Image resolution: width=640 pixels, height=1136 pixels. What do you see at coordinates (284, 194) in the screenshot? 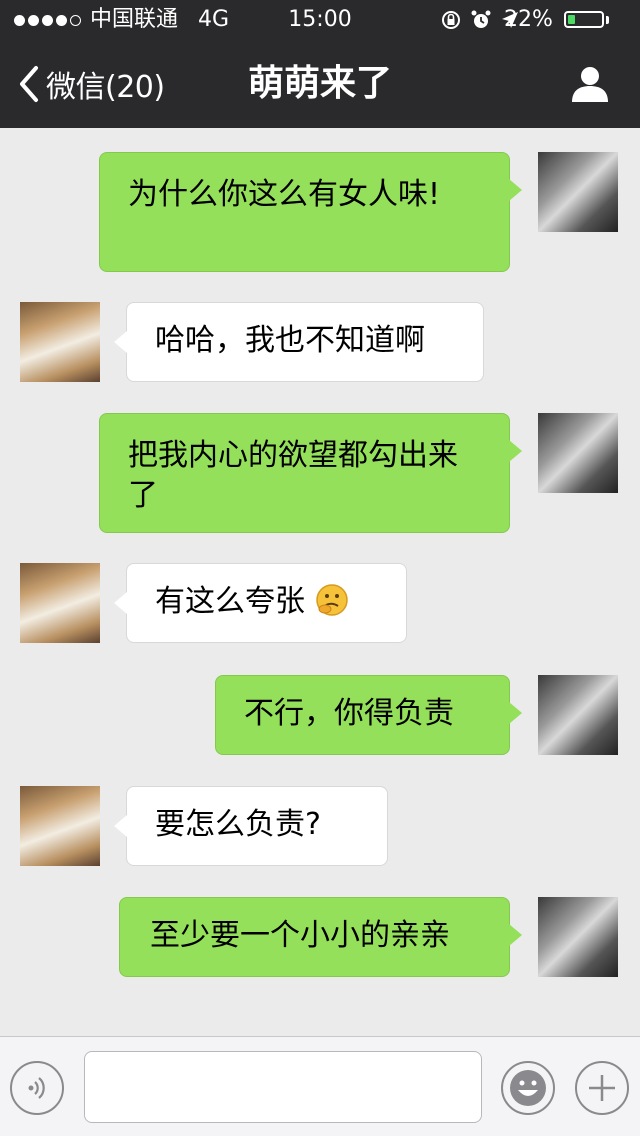
I see `message-text: 为什么你这么有女人味!` at bounding box center [284, 194].